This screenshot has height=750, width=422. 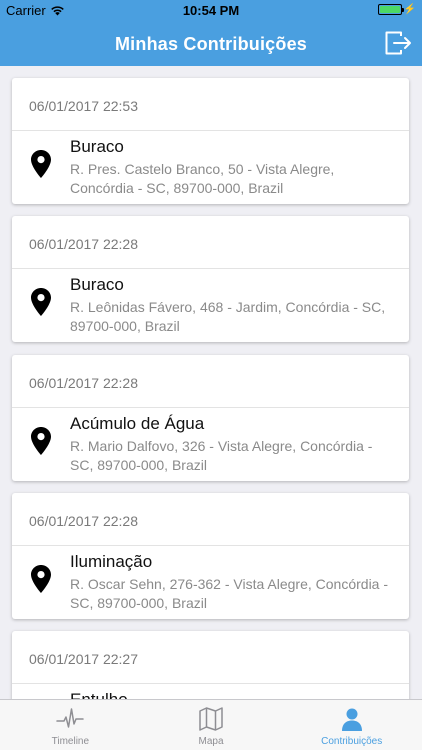 I want to click on tab-timeline: Timeline, so click(x=70, y=725).